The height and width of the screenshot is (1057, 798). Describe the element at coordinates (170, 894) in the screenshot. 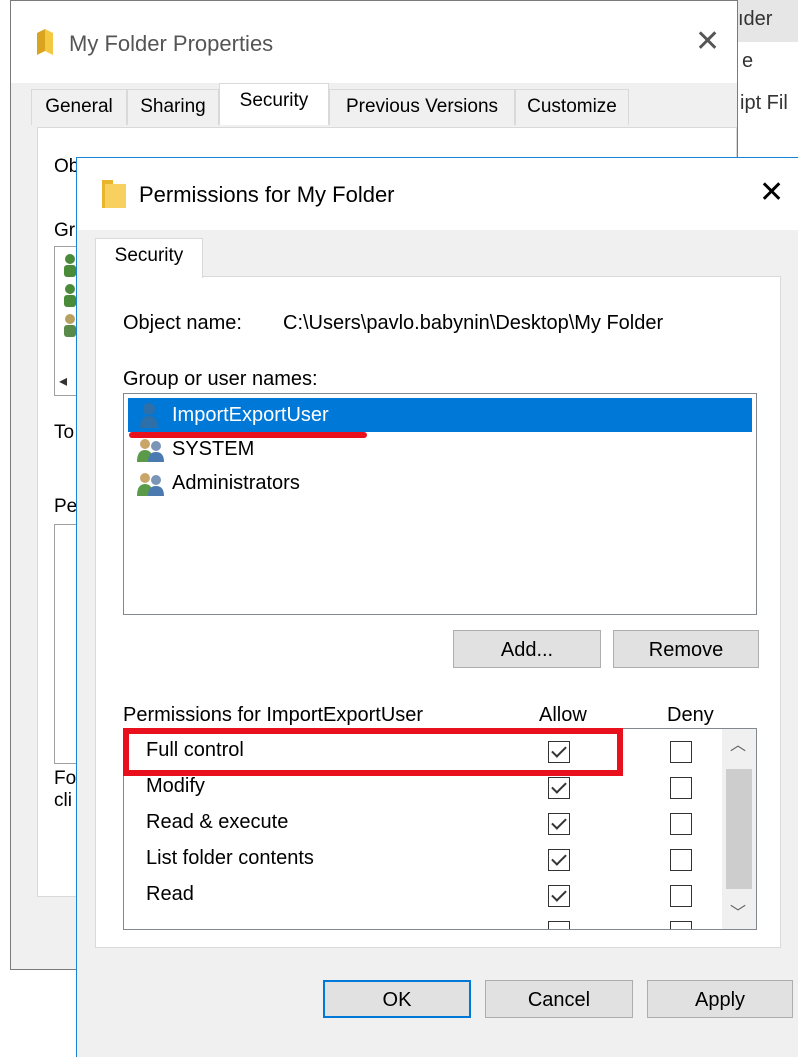

I see `permission-label: Read` at that location.